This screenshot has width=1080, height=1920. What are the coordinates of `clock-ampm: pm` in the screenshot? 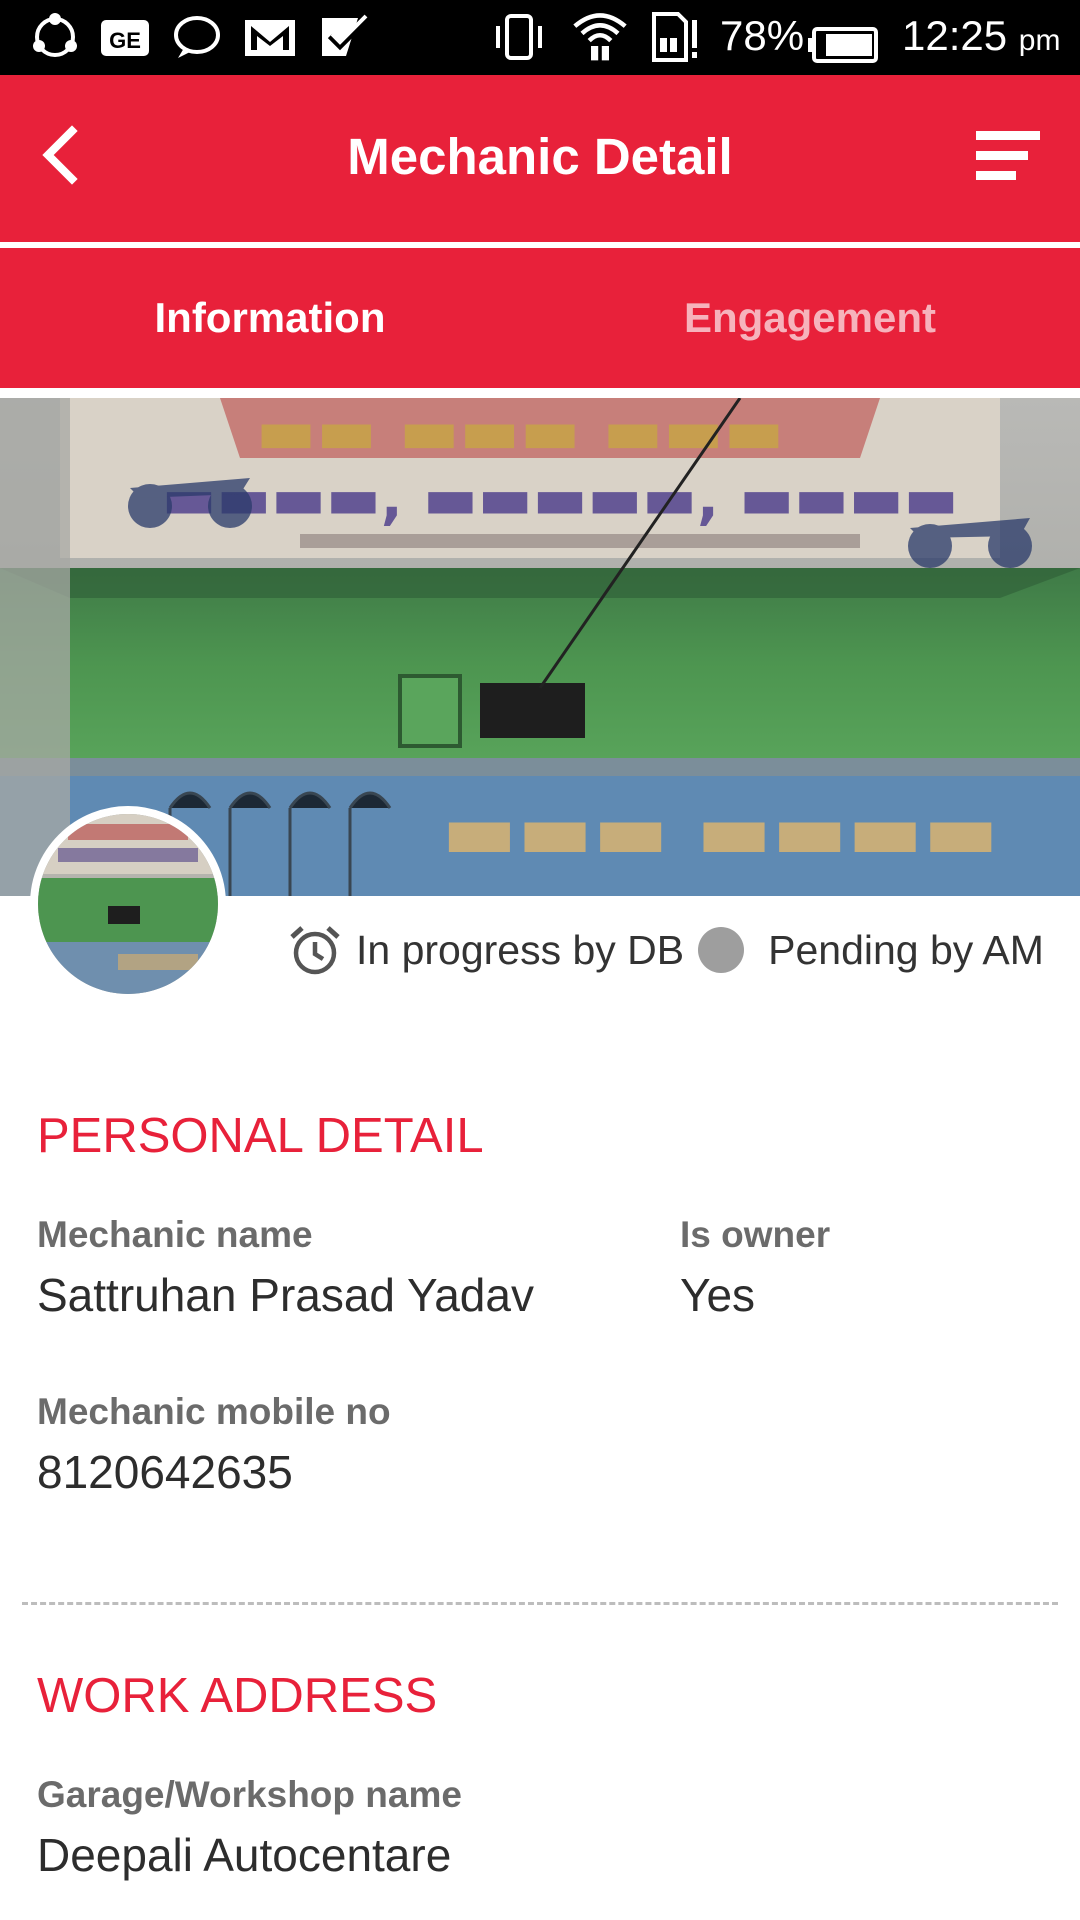 It's located at (1039, 40).